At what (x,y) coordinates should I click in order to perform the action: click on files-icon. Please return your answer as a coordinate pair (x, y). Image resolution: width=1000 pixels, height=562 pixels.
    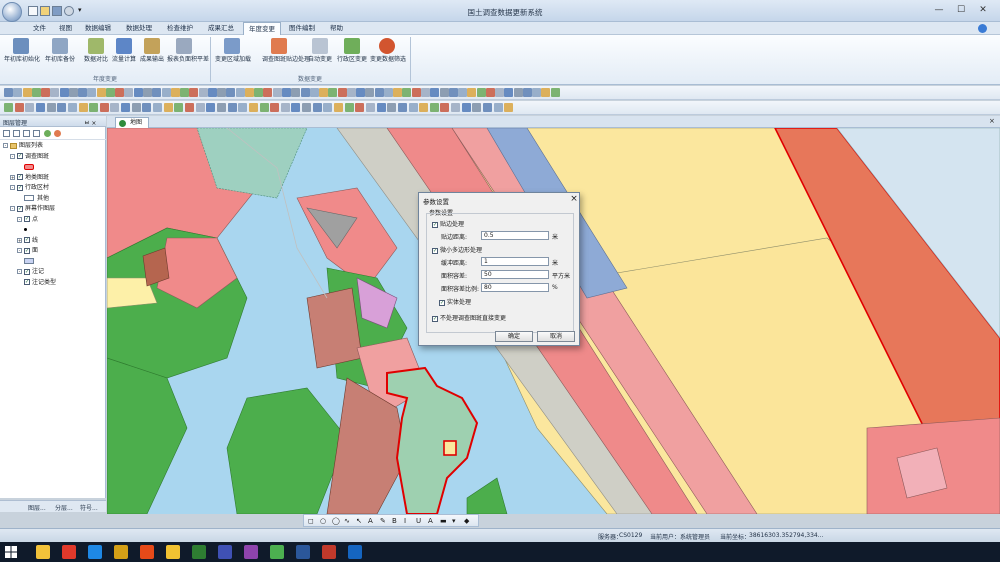
    Looking at the image, I should click on (173, 552).